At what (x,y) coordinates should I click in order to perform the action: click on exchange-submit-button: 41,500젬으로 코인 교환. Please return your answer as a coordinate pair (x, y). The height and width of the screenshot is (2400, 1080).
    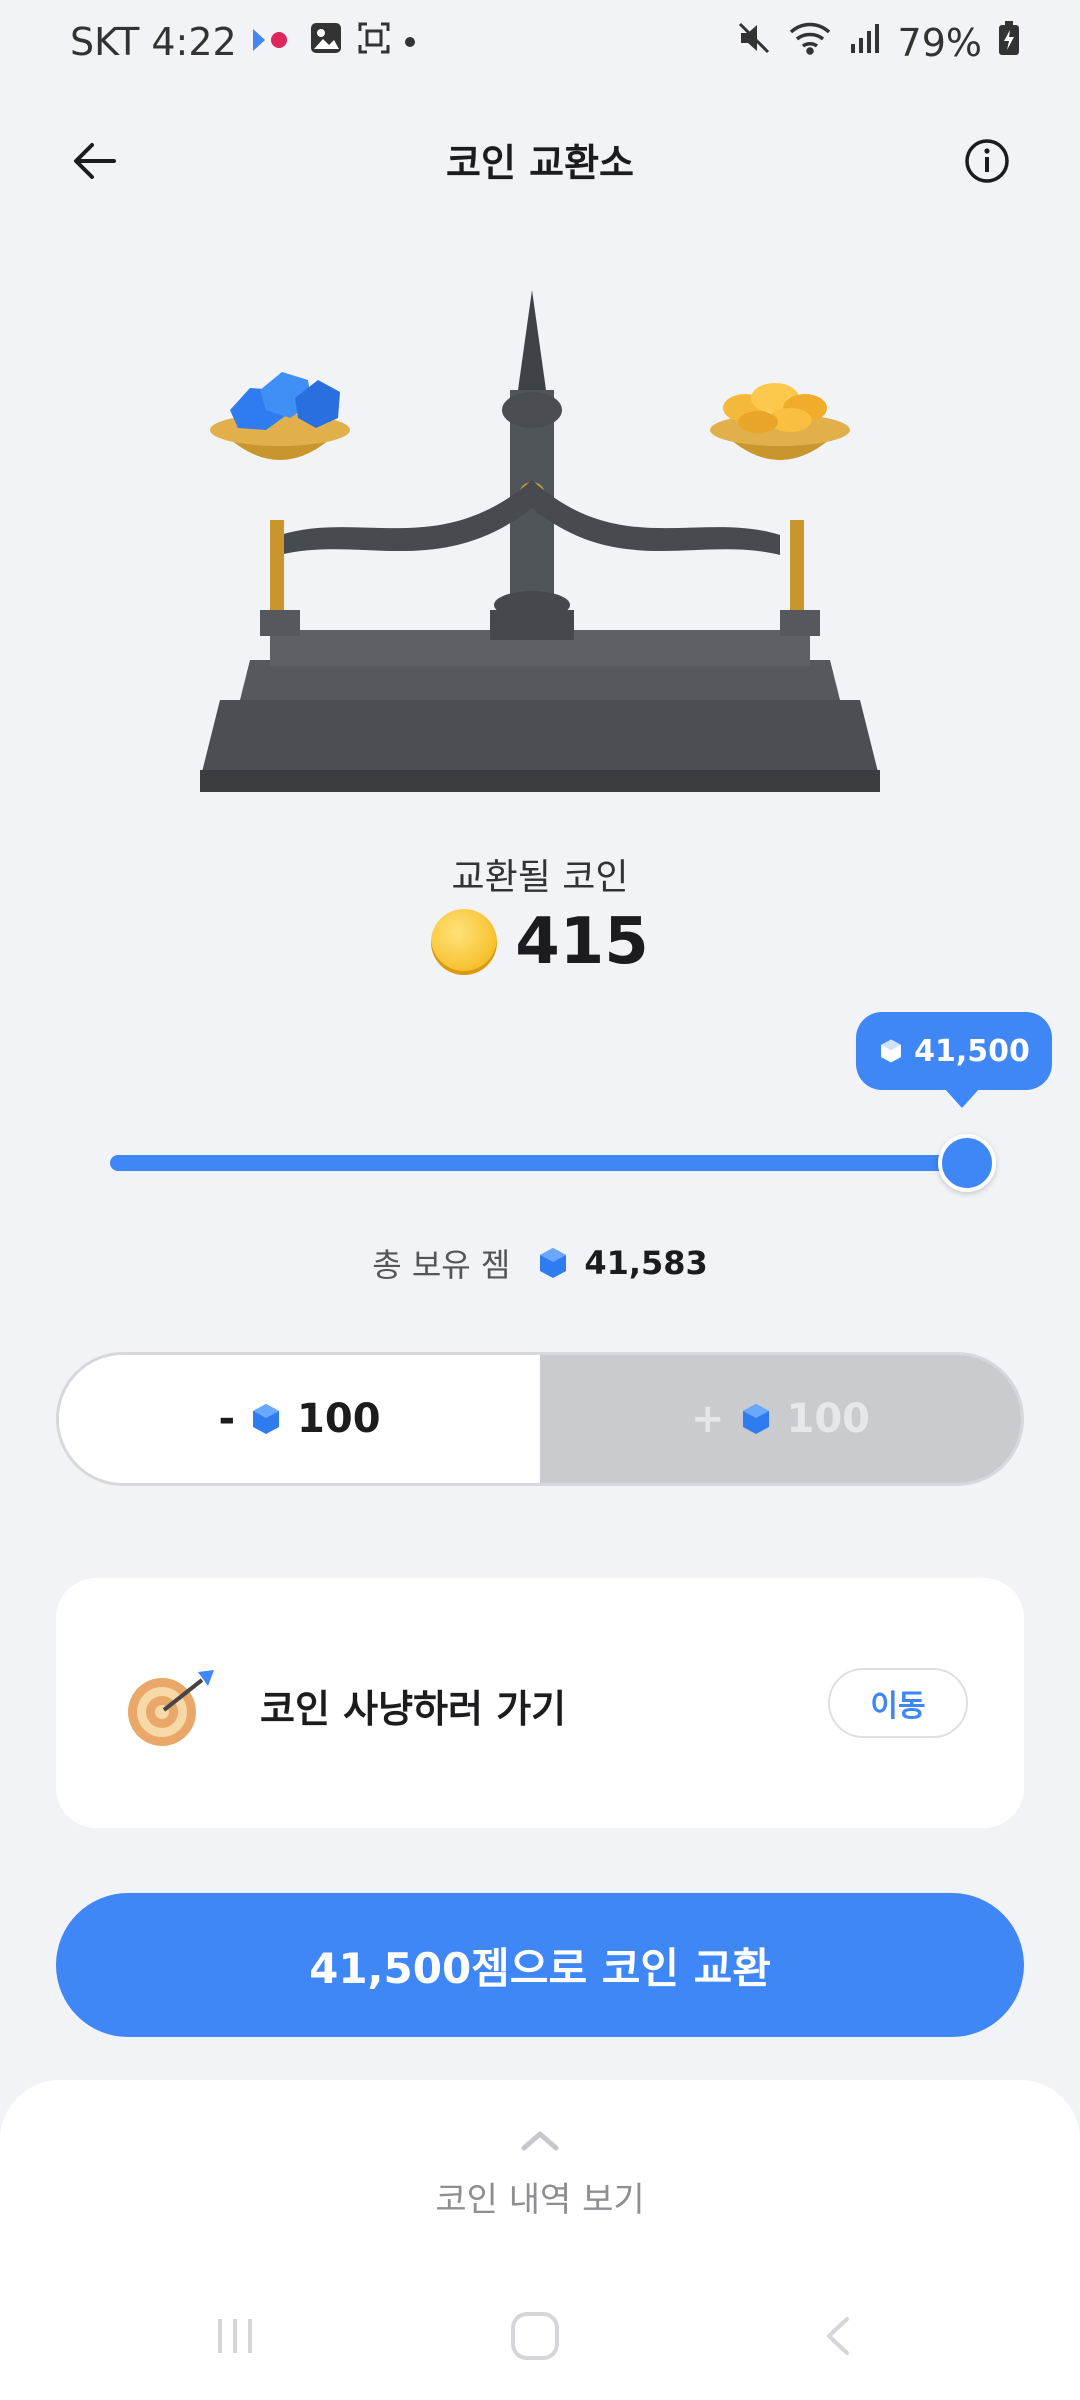
    Looking at the image, I should click on (540, 1965).